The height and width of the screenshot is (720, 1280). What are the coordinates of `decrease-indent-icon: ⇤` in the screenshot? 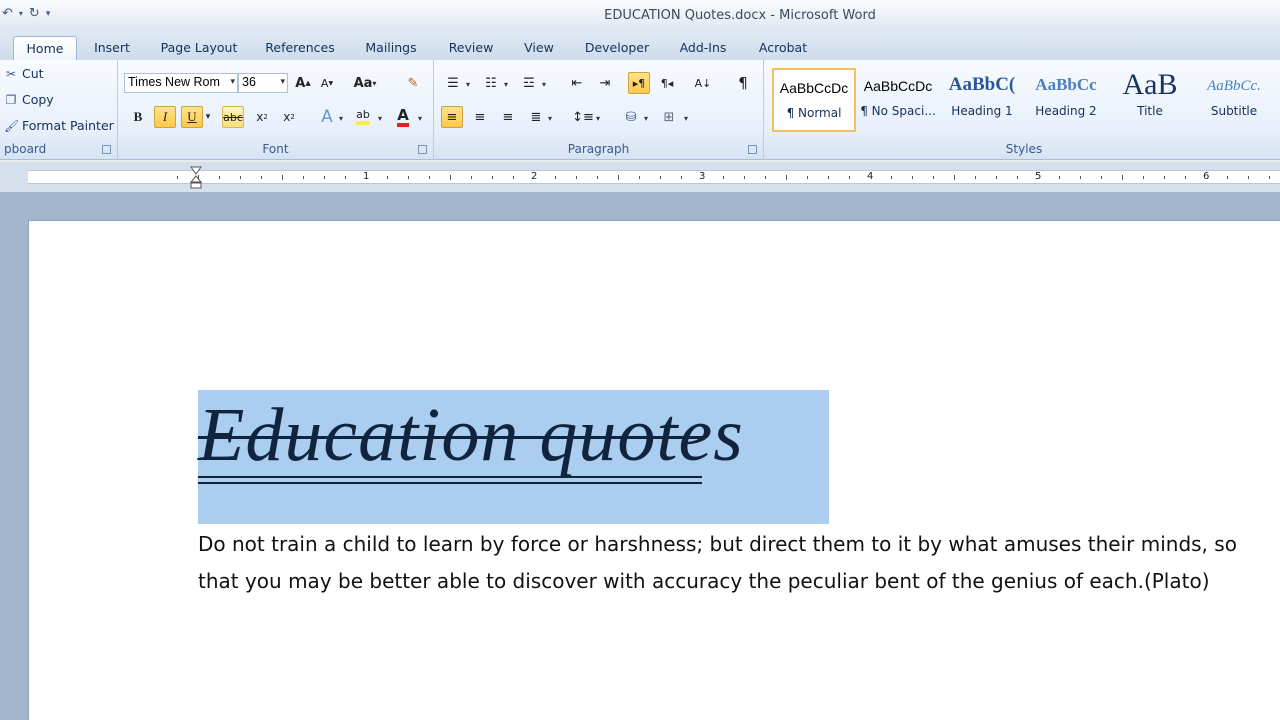 It's located at (577, 83).